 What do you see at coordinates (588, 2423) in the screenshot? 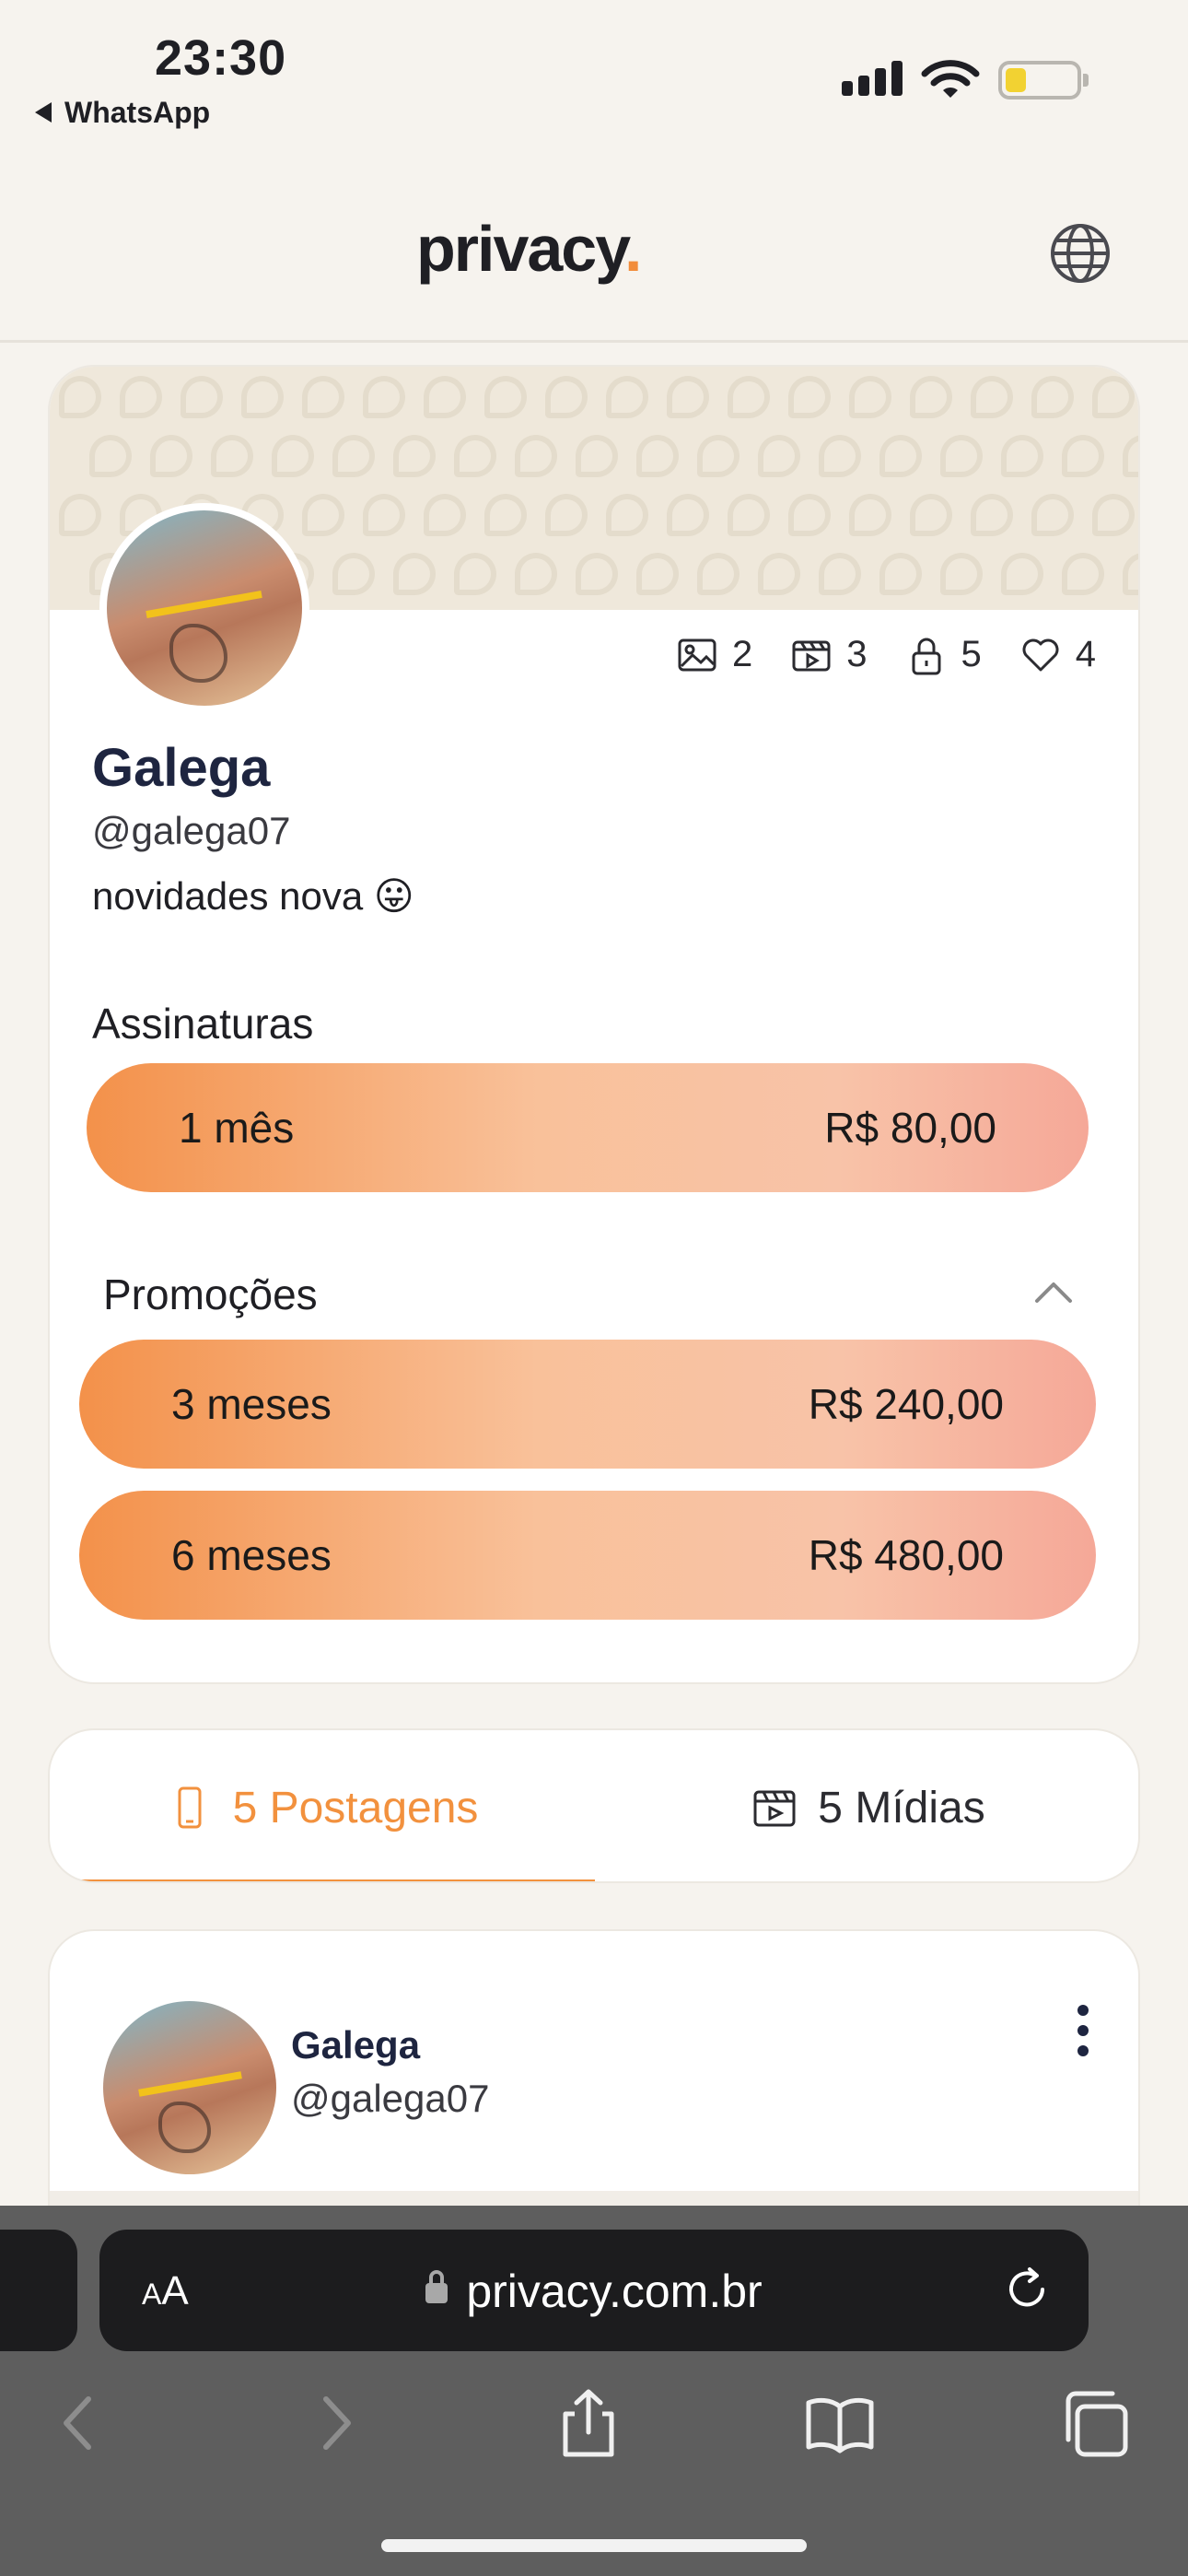
I see `share-icon` at bounding box center [588, 2423].